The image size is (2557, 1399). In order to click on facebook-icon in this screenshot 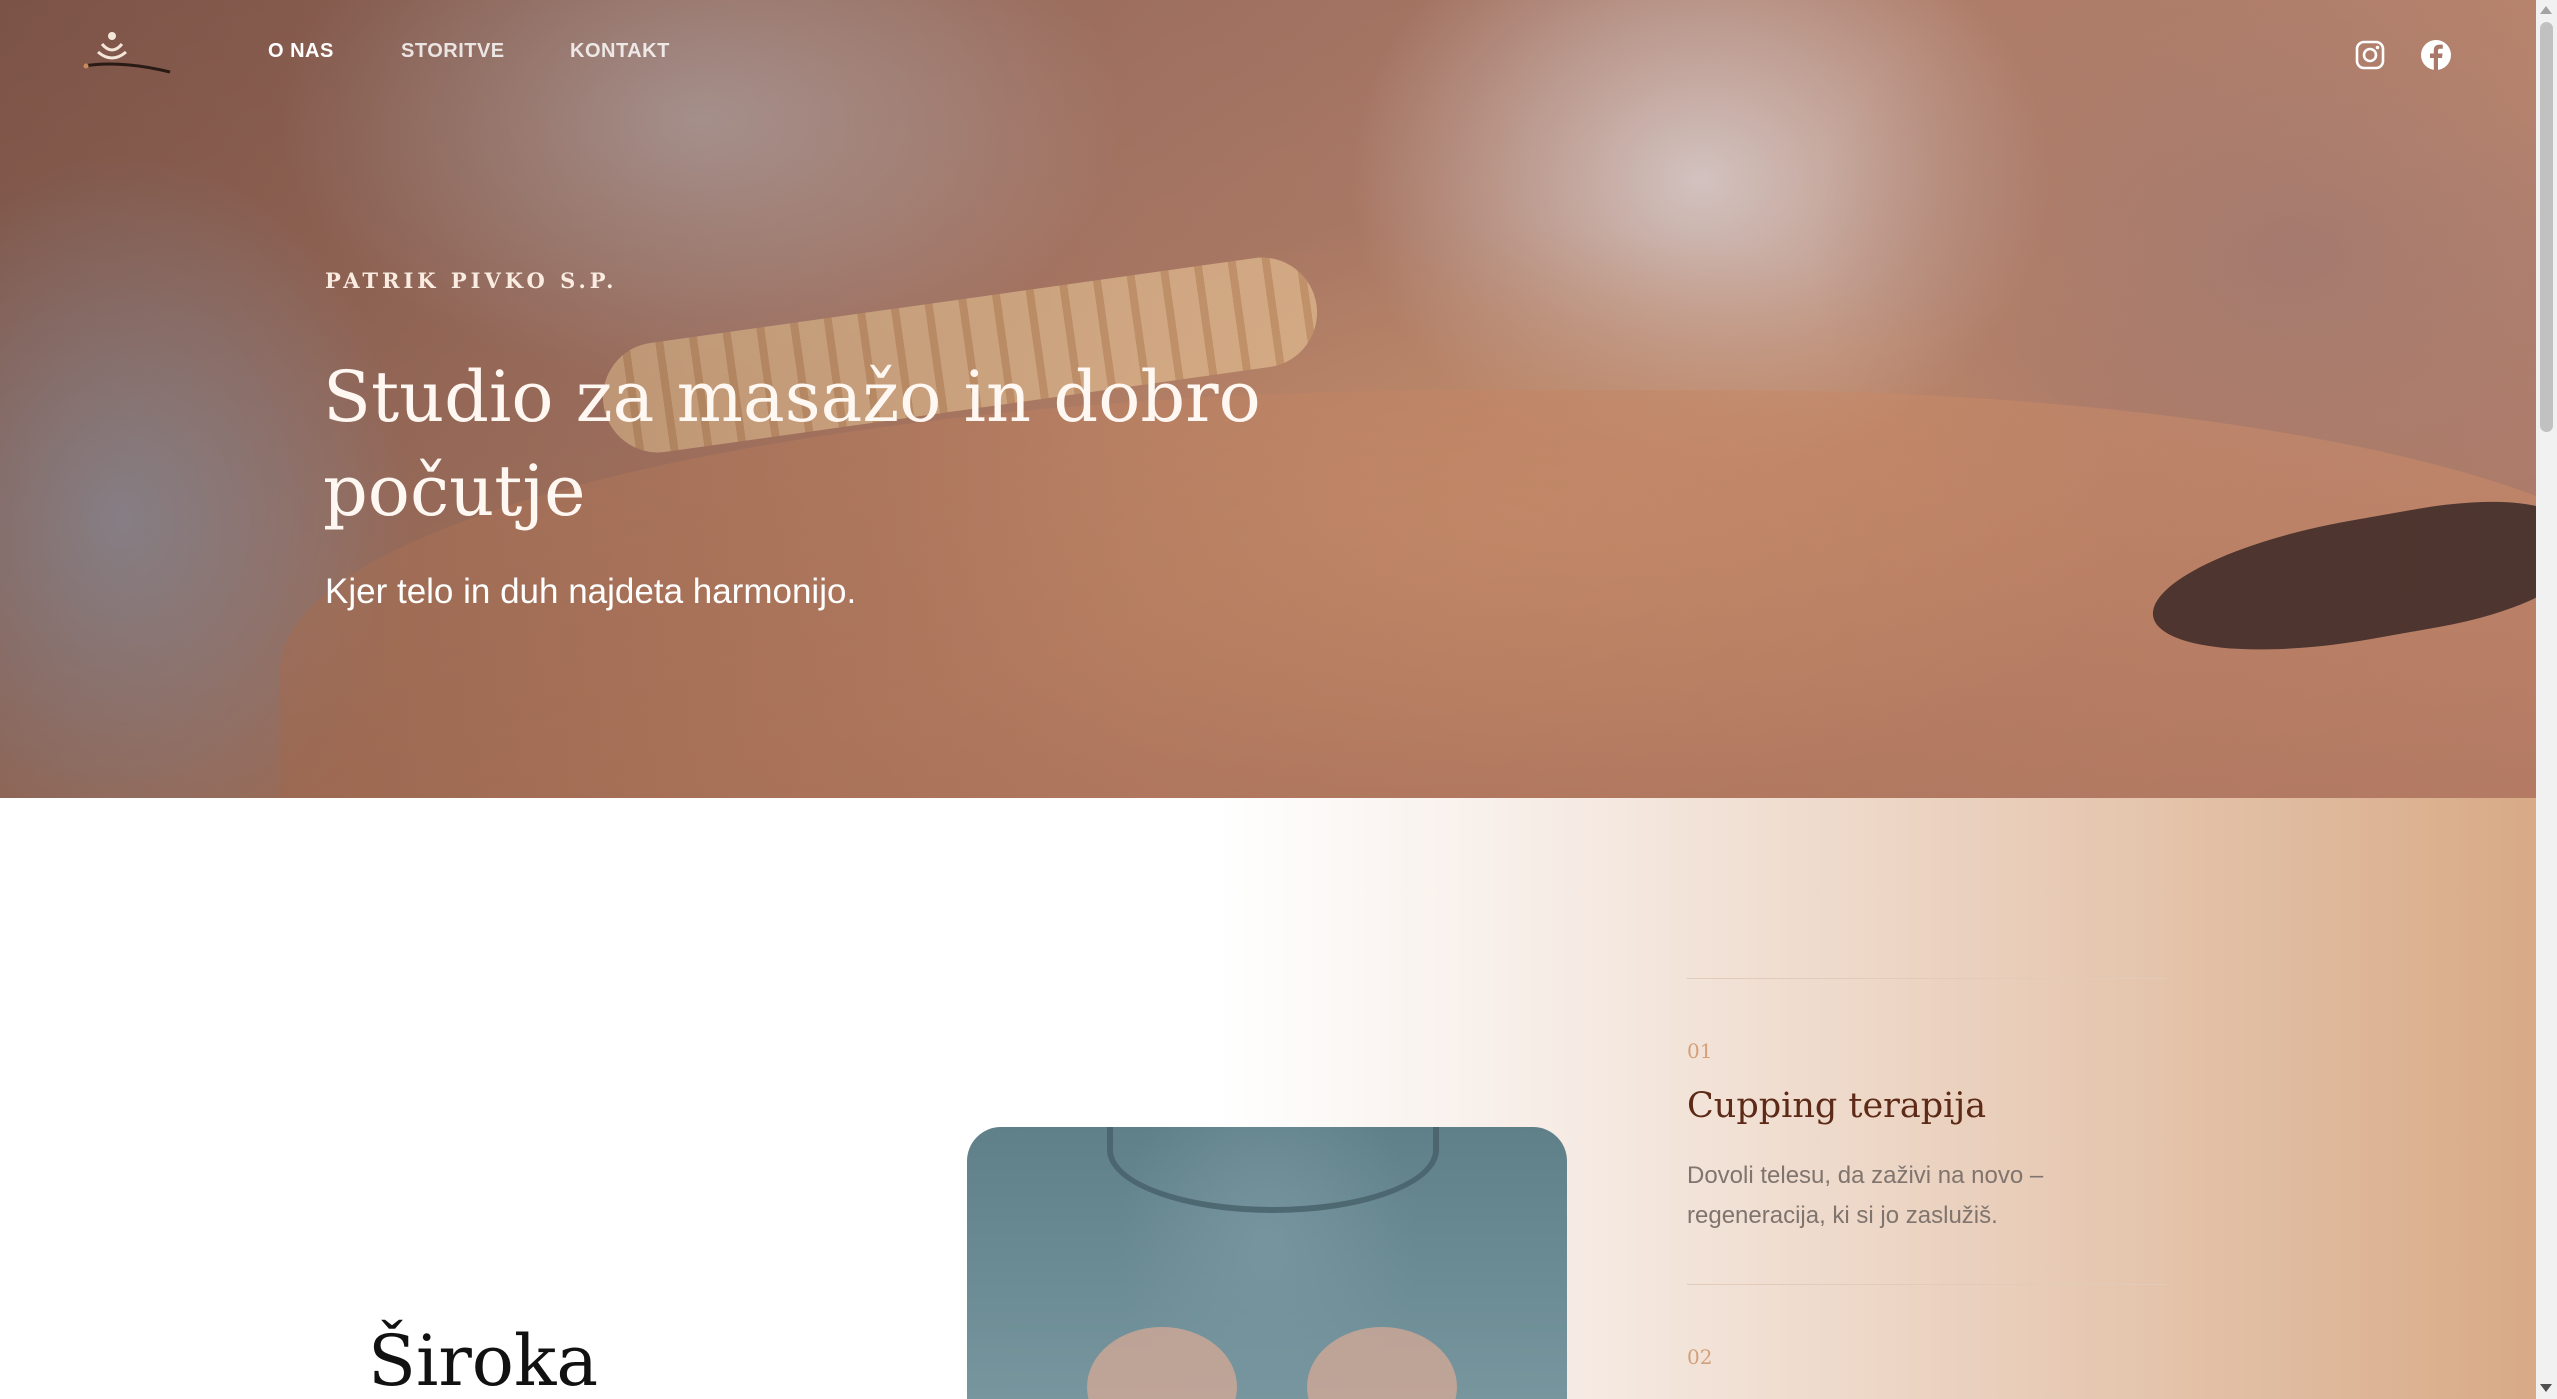, I will do `click(2436, 55)`.